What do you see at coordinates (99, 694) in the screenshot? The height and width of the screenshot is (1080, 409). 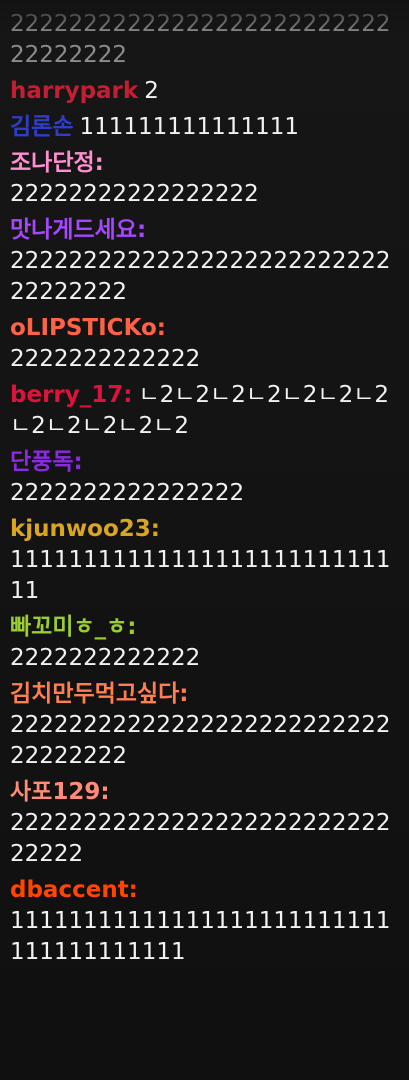 I see `username: 김치만두먹고싶다:` at bounding box center [99, 694].